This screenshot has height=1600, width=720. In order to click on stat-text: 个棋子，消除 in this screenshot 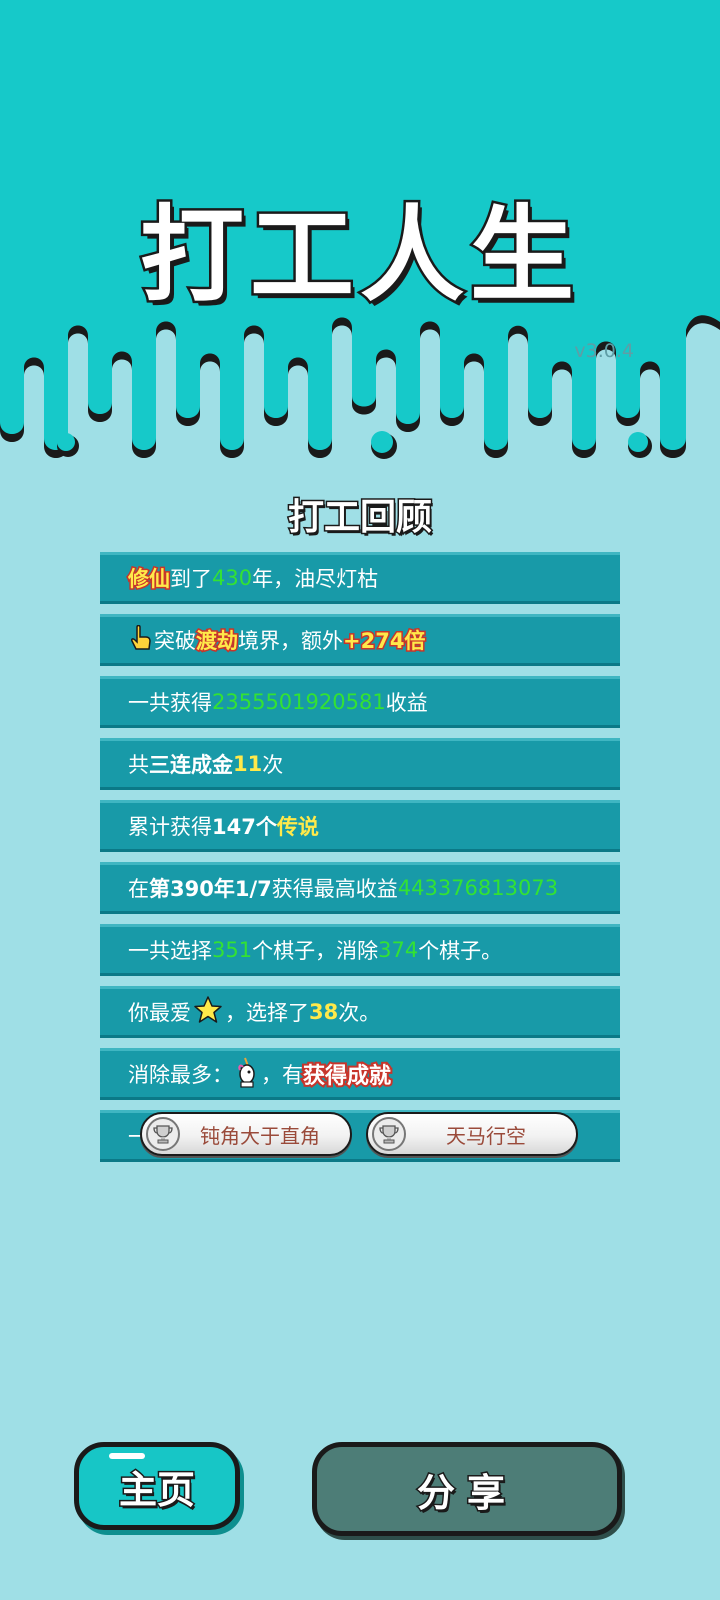, I will do `click(315, 951)`.